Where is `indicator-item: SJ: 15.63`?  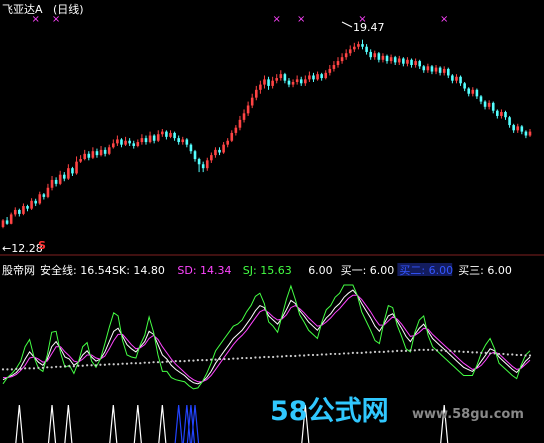 indicator-item: SJ: 15.63 is located at coordinates (267, 270).